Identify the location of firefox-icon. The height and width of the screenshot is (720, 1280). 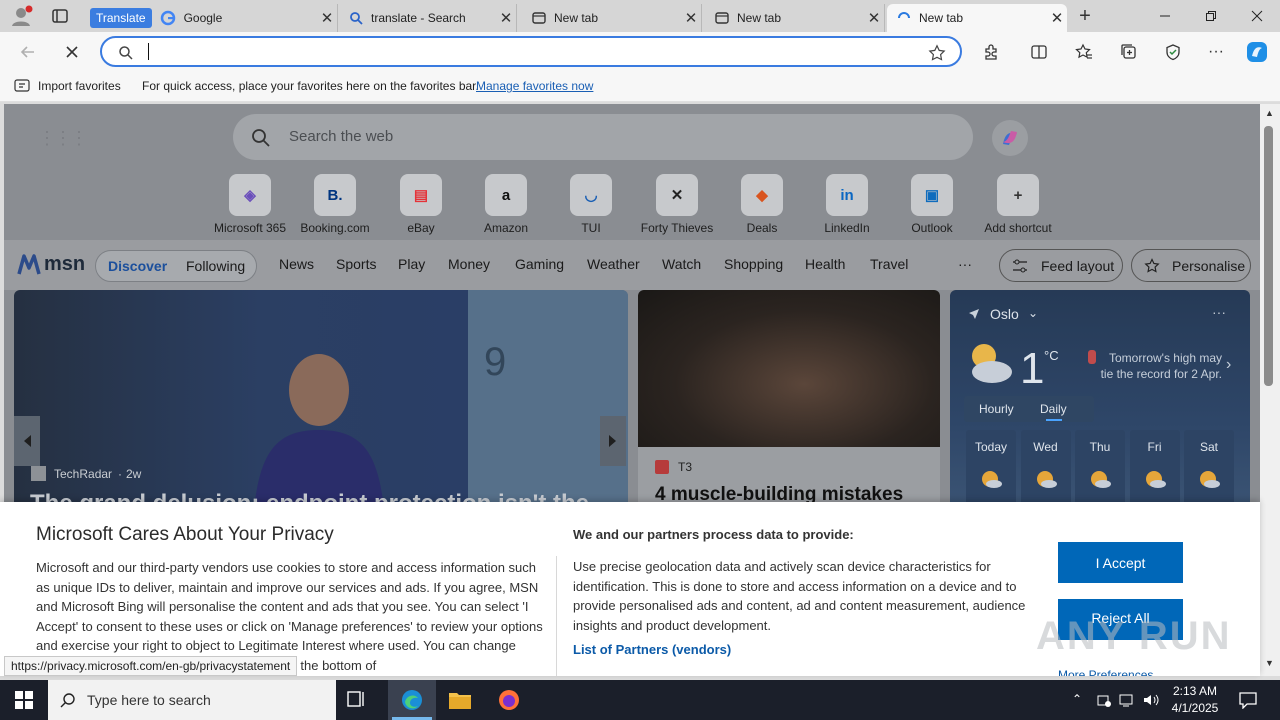
(509, 700).